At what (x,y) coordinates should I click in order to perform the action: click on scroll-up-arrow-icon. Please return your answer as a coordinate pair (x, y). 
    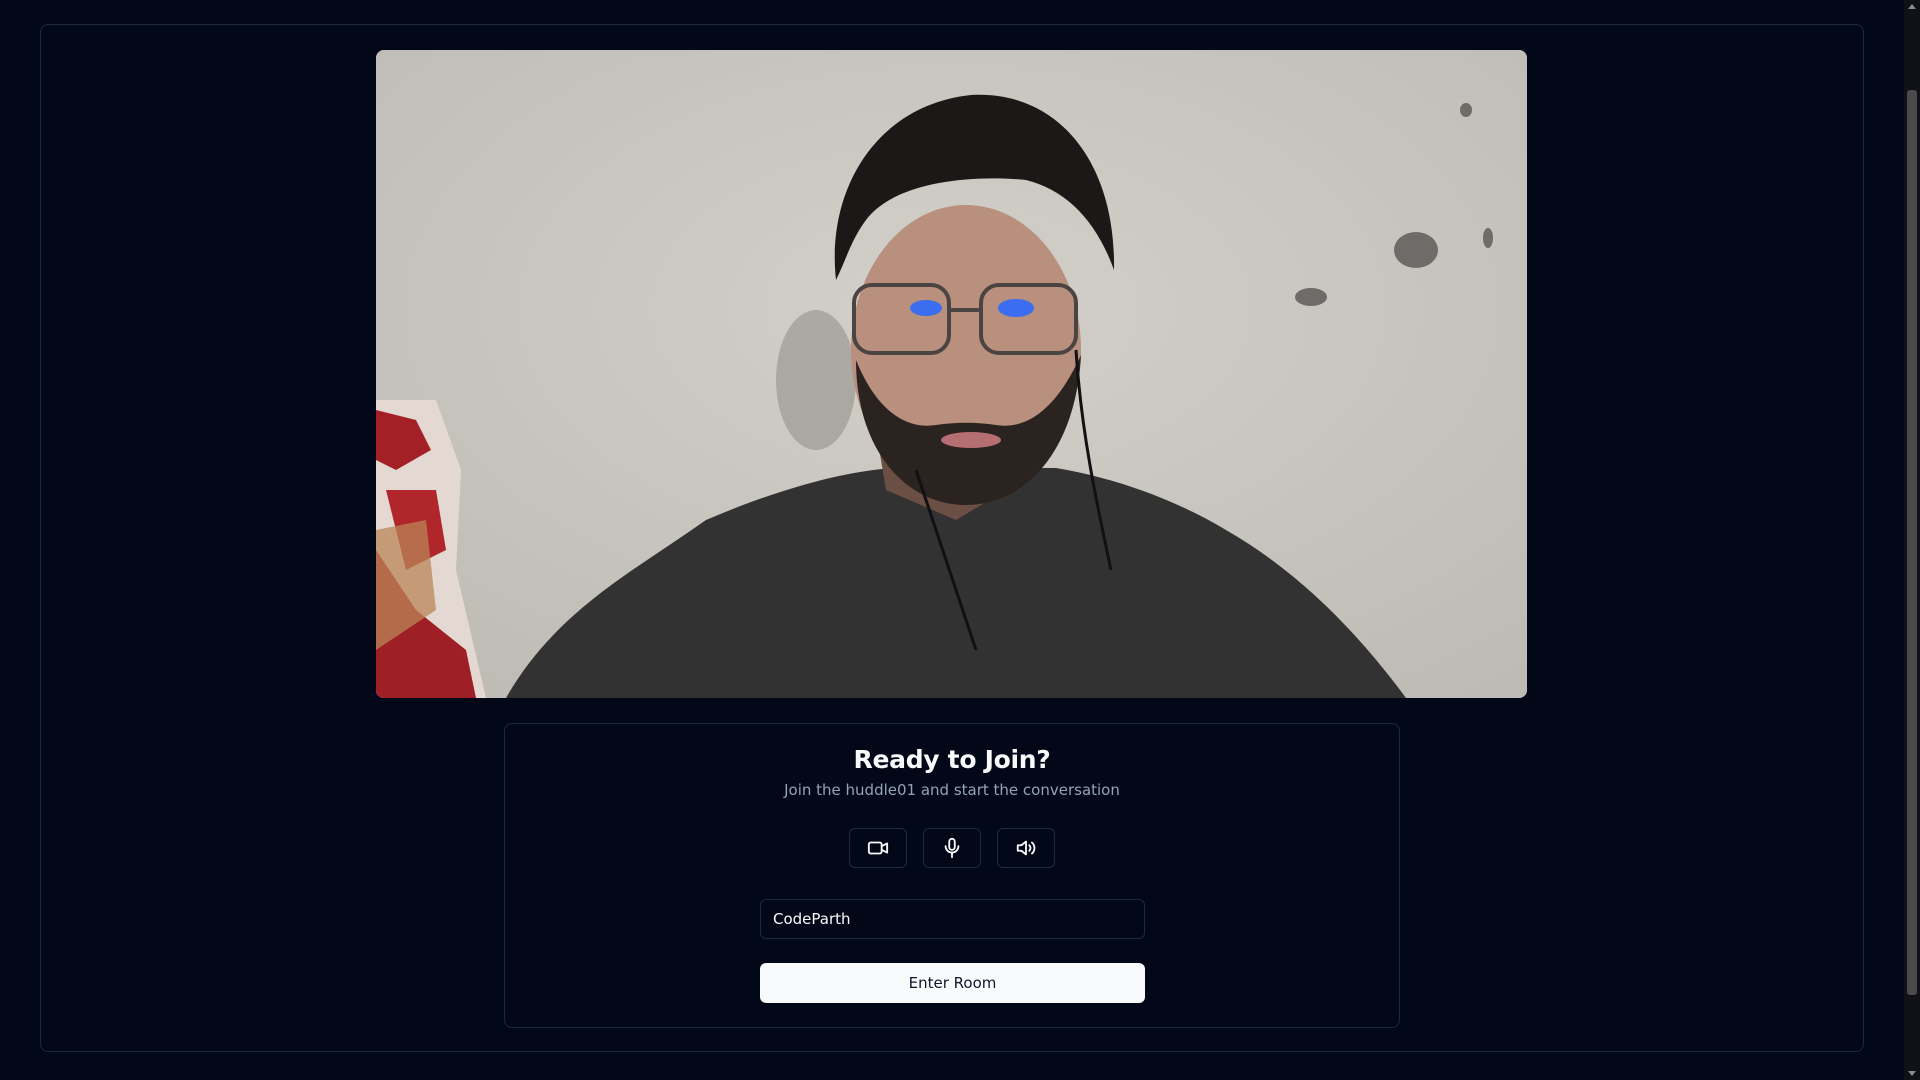
    Looking at the image, I should click on (1912, 6).